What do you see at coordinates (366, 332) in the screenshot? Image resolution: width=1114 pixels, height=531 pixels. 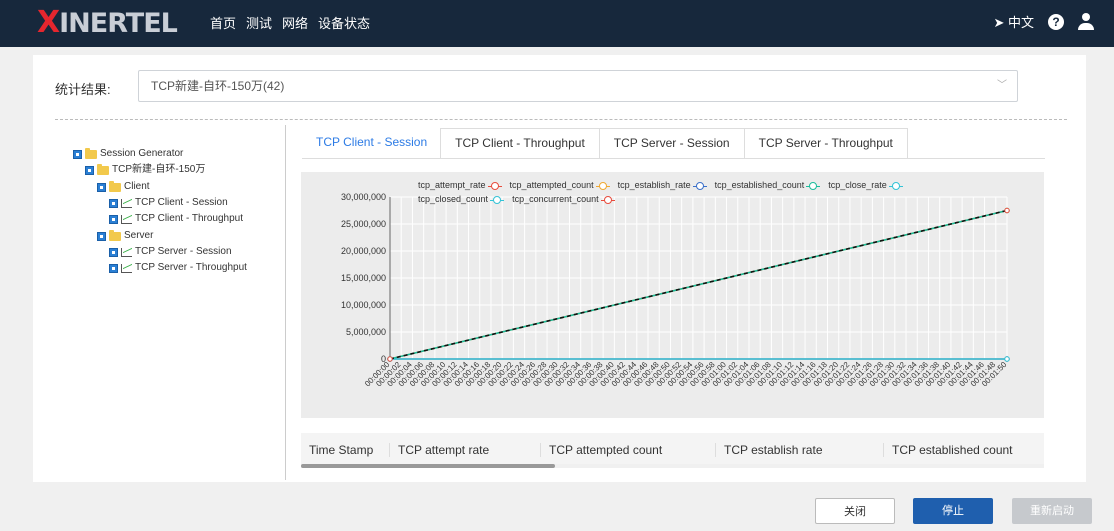 I see `y-tick-label: 5,000,000` at bounding box center [366, 332].